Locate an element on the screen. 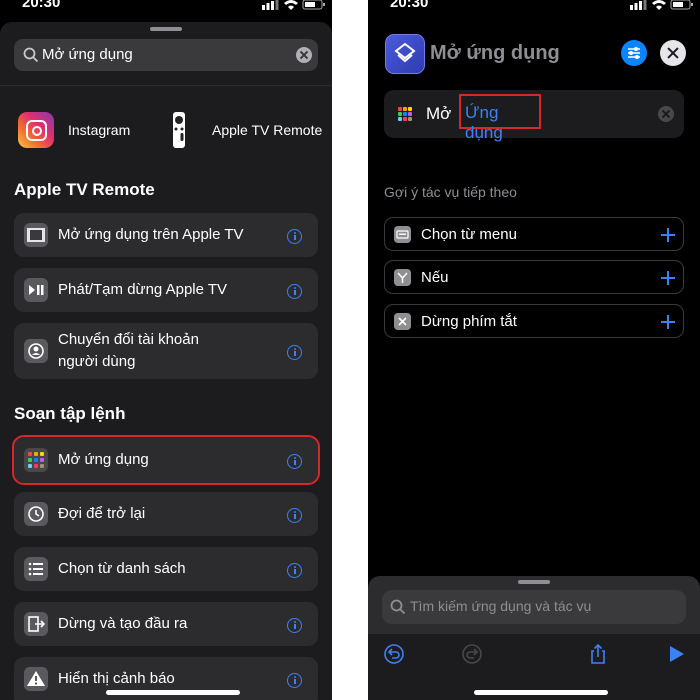 The width and height of the screenshot is (700, 700). sheet-grabber is located at coordinates (166, 29).